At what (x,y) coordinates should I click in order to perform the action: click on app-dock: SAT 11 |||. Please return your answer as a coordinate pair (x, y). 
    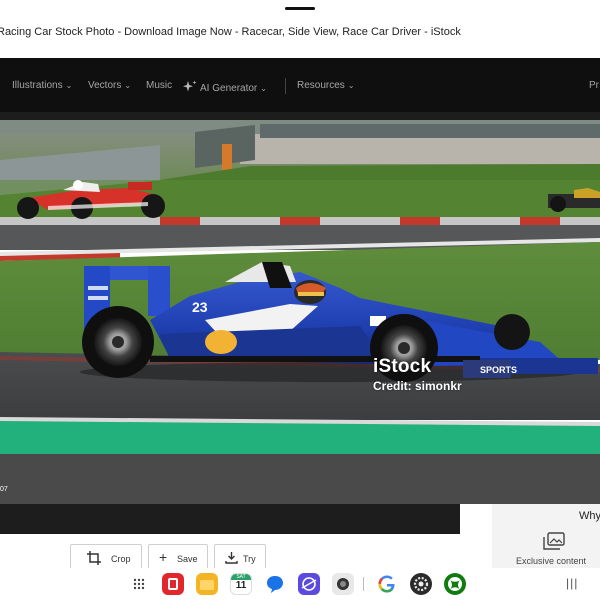
    Looking at the image, I should click on (300, 584).